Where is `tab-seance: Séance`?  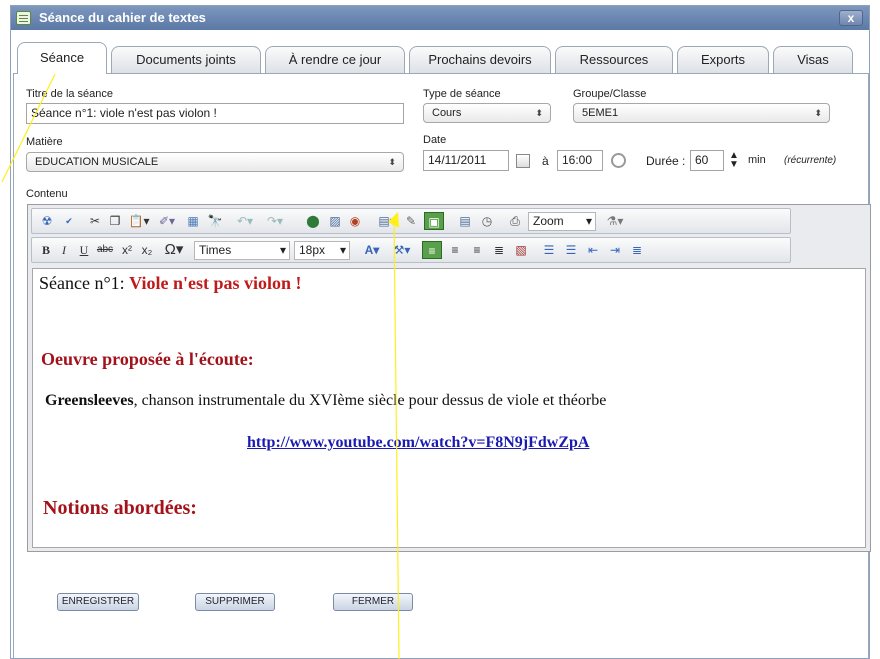 tab-seance: Séance is located at coordinates (62, 58).